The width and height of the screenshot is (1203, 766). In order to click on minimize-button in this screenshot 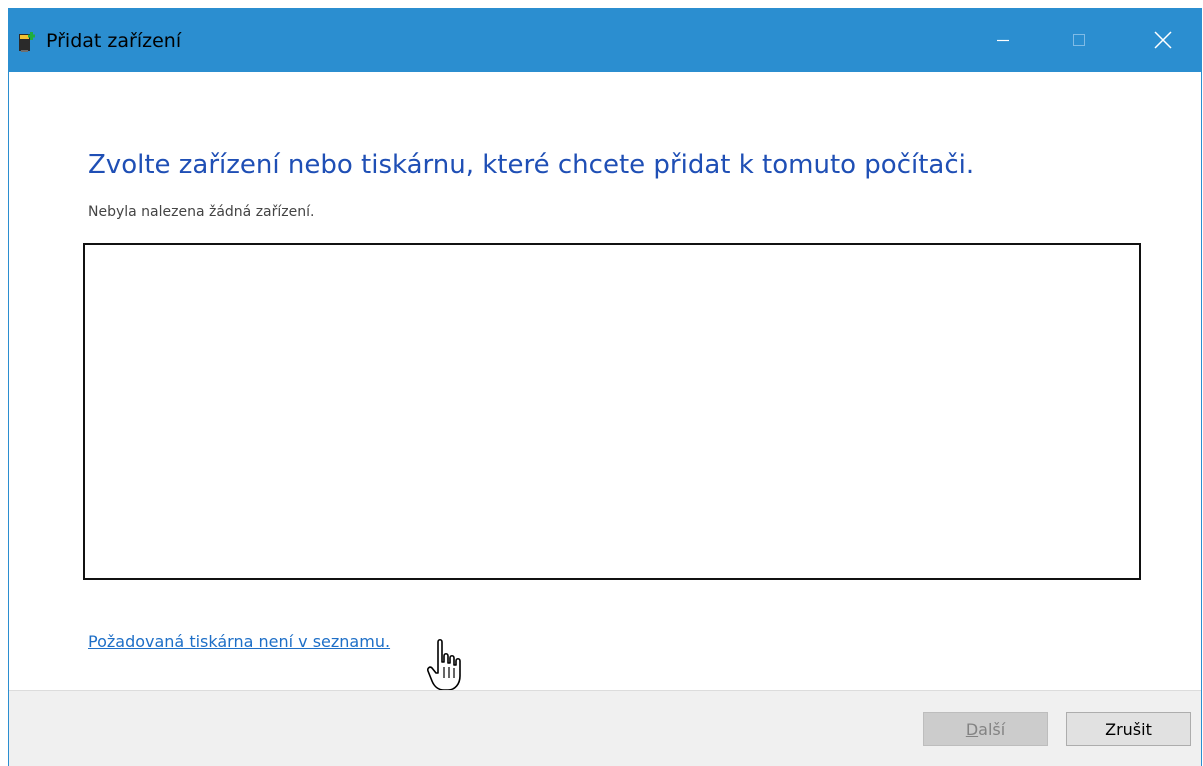, I will do `click(1003, 40)`.